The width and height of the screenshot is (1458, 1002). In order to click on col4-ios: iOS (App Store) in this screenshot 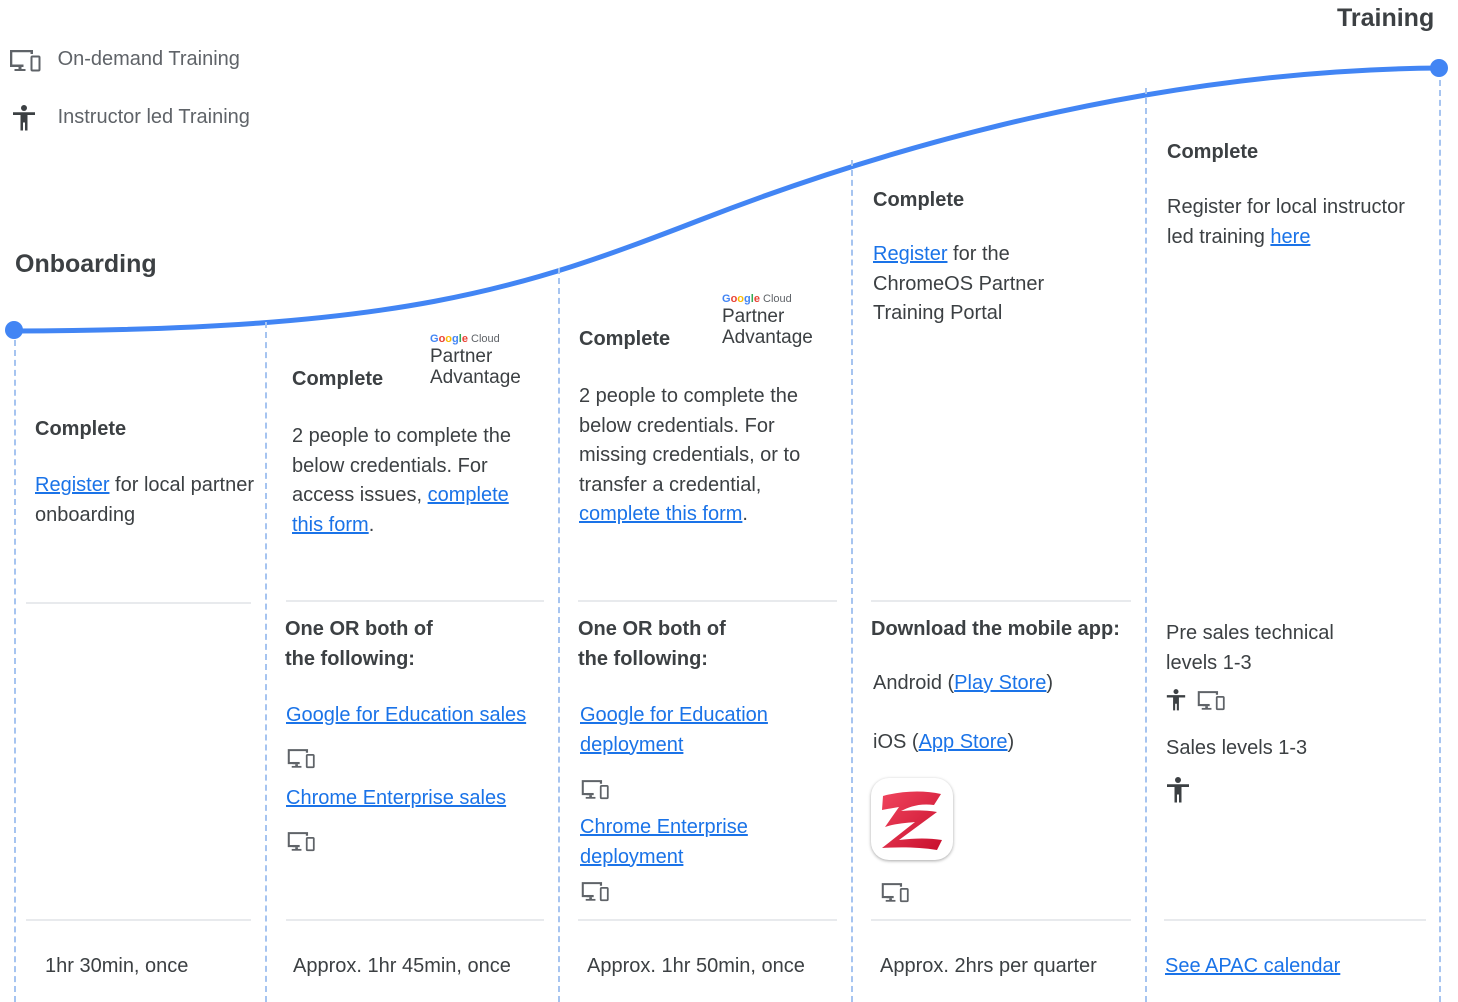, I will do `click(943, 743)`.